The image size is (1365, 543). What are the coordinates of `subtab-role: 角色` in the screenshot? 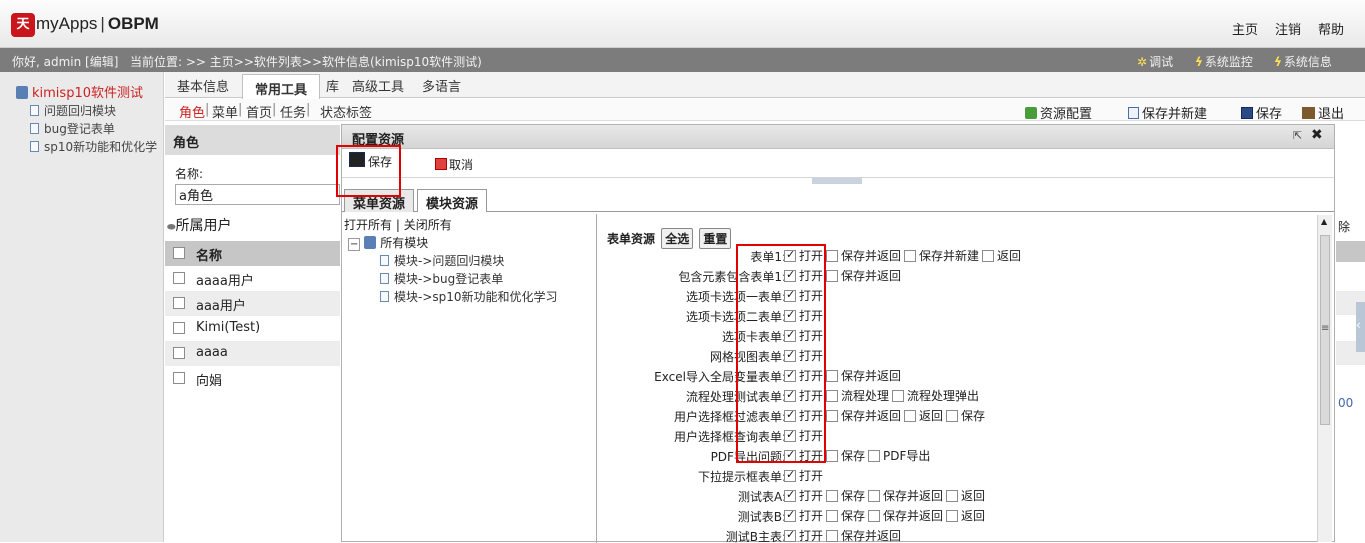 It's located at (192, 111).